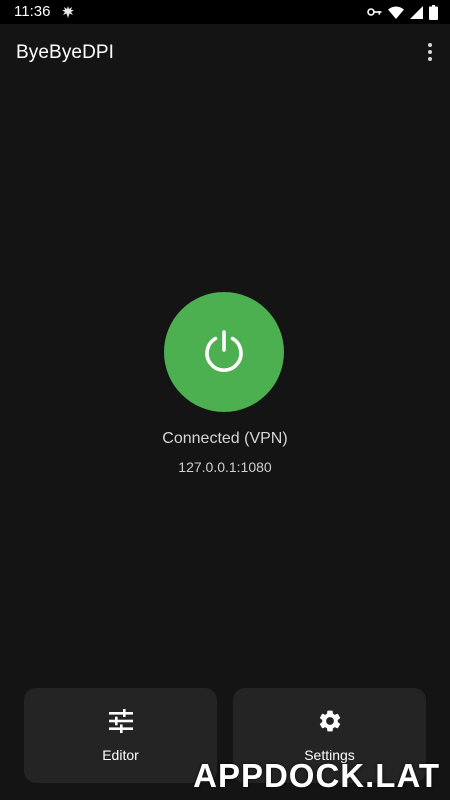 Image resolution: width=450 pixels, height=800 pixels. Describe the element at coordinates (120, 755) in the screenshot. I see `editor-label: Editor` at that location.